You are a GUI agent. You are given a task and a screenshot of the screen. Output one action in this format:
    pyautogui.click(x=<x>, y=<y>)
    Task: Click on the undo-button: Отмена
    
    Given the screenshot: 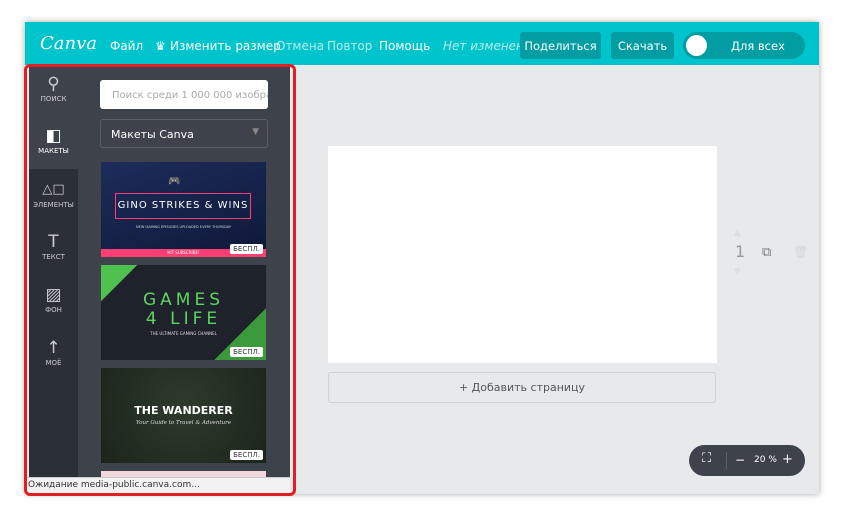 What is the action you would take?
    pyautogui.click(x=300, y=46)
    